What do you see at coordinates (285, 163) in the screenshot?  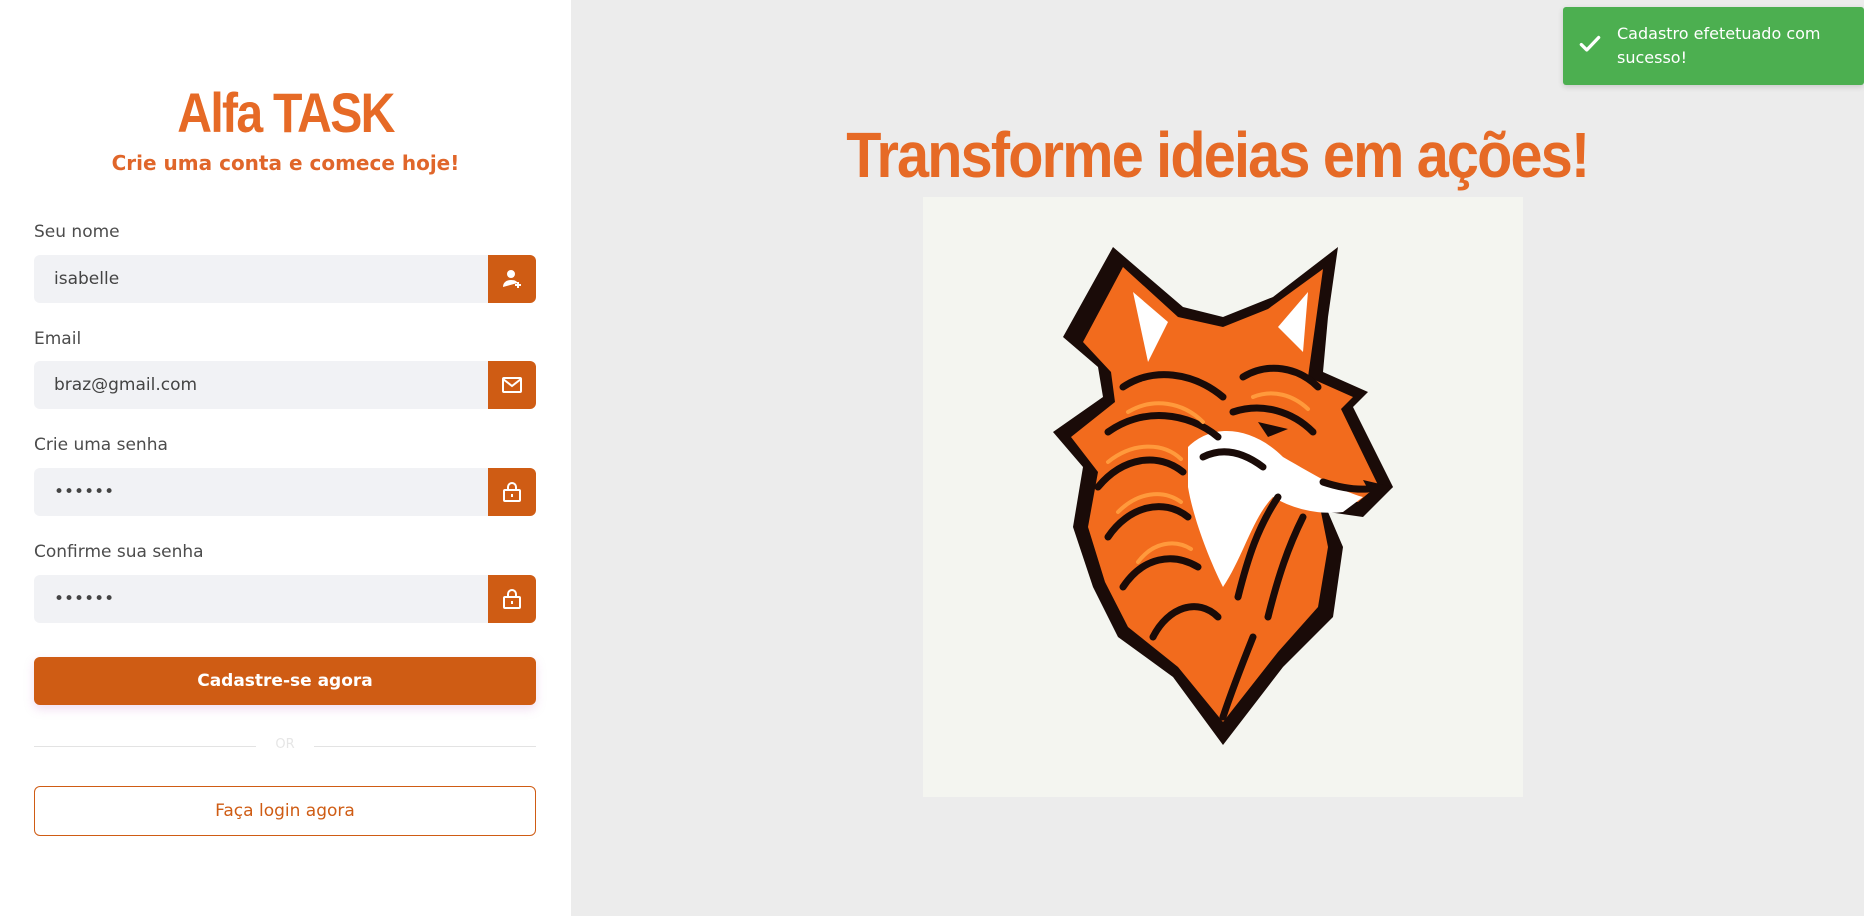 I see `brand-subtitle: Crie uma conta e comece hoje!` at bounding box center [285, 163].